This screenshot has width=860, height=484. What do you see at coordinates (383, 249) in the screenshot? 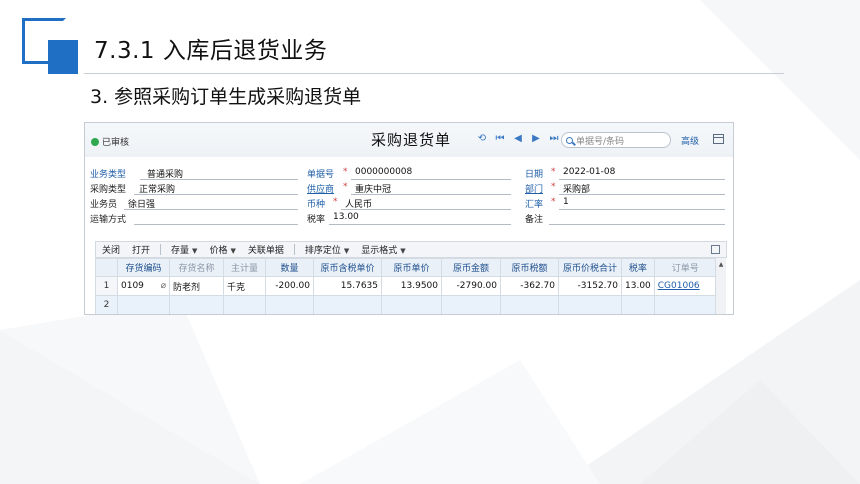
I see `display-format-menu: 显示格式 ▼` at bounding box center [383, 249].